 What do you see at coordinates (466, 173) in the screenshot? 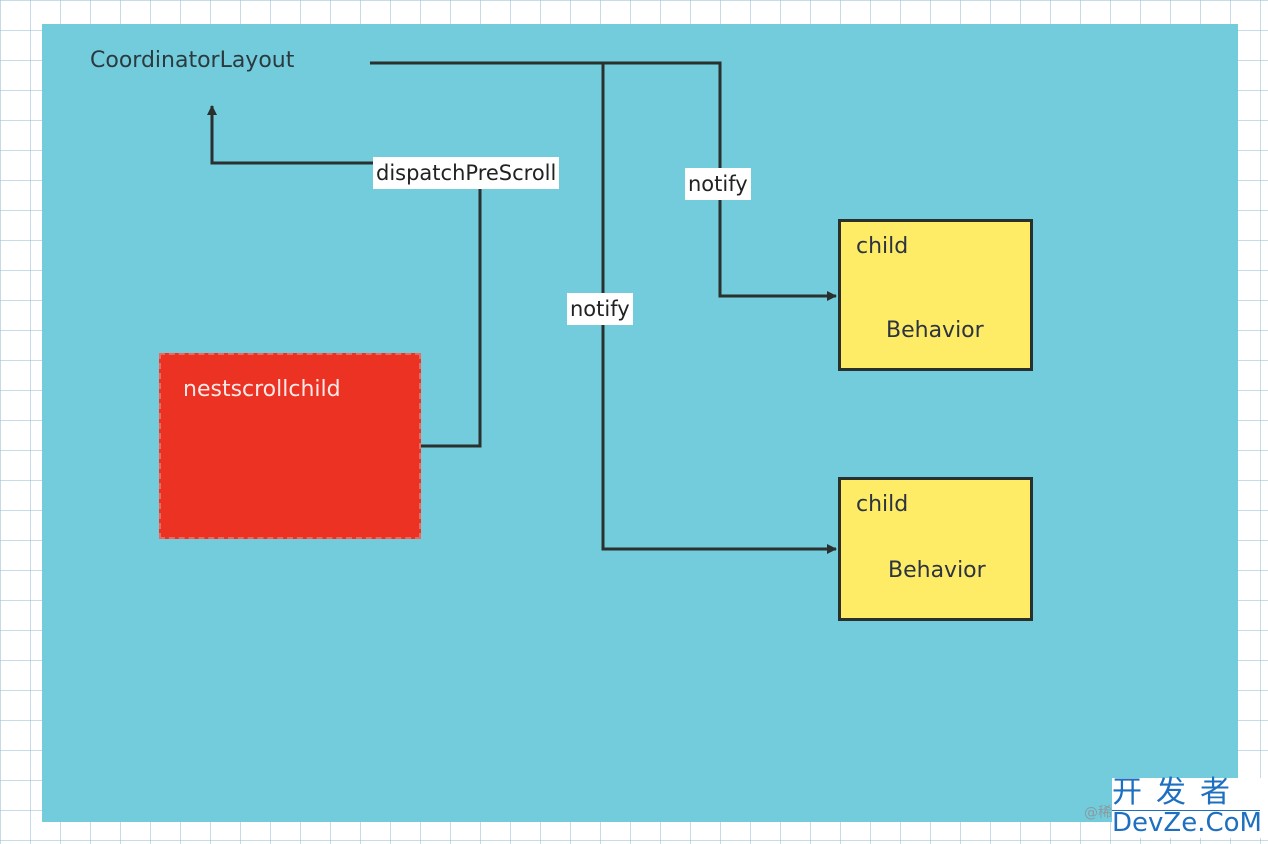
I see `dispatch-prescroll-label: dispatchPreScroll` at bounding box center [466, 173].